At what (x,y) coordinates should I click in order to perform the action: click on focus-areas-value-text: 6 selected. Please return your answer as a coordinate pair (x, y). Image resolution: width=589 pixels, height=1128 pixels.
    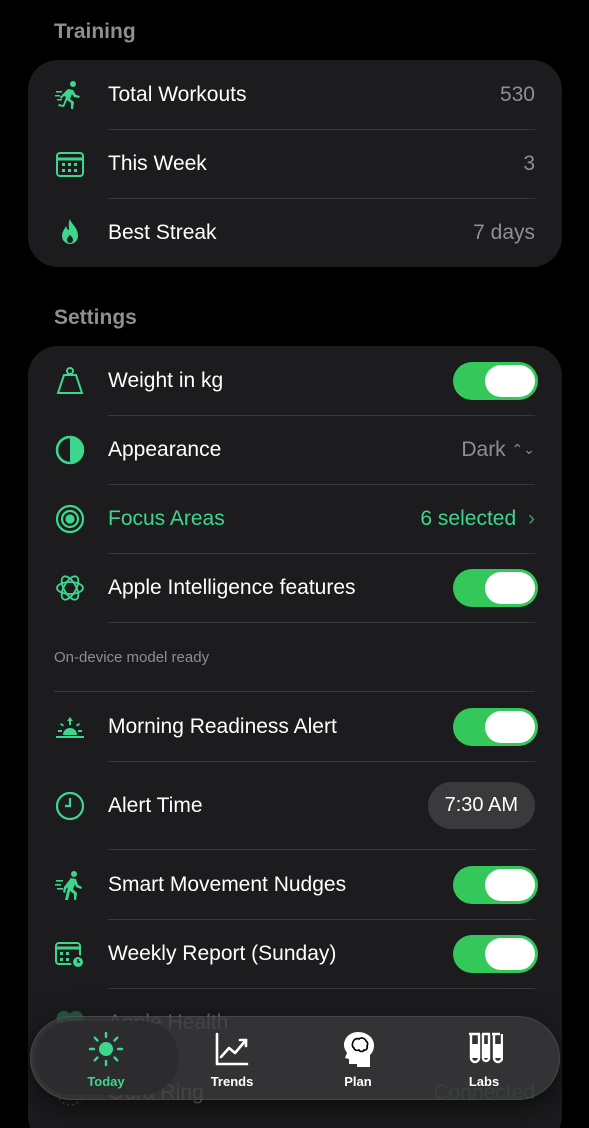
    Looking at the image, I should click on (468, 518).